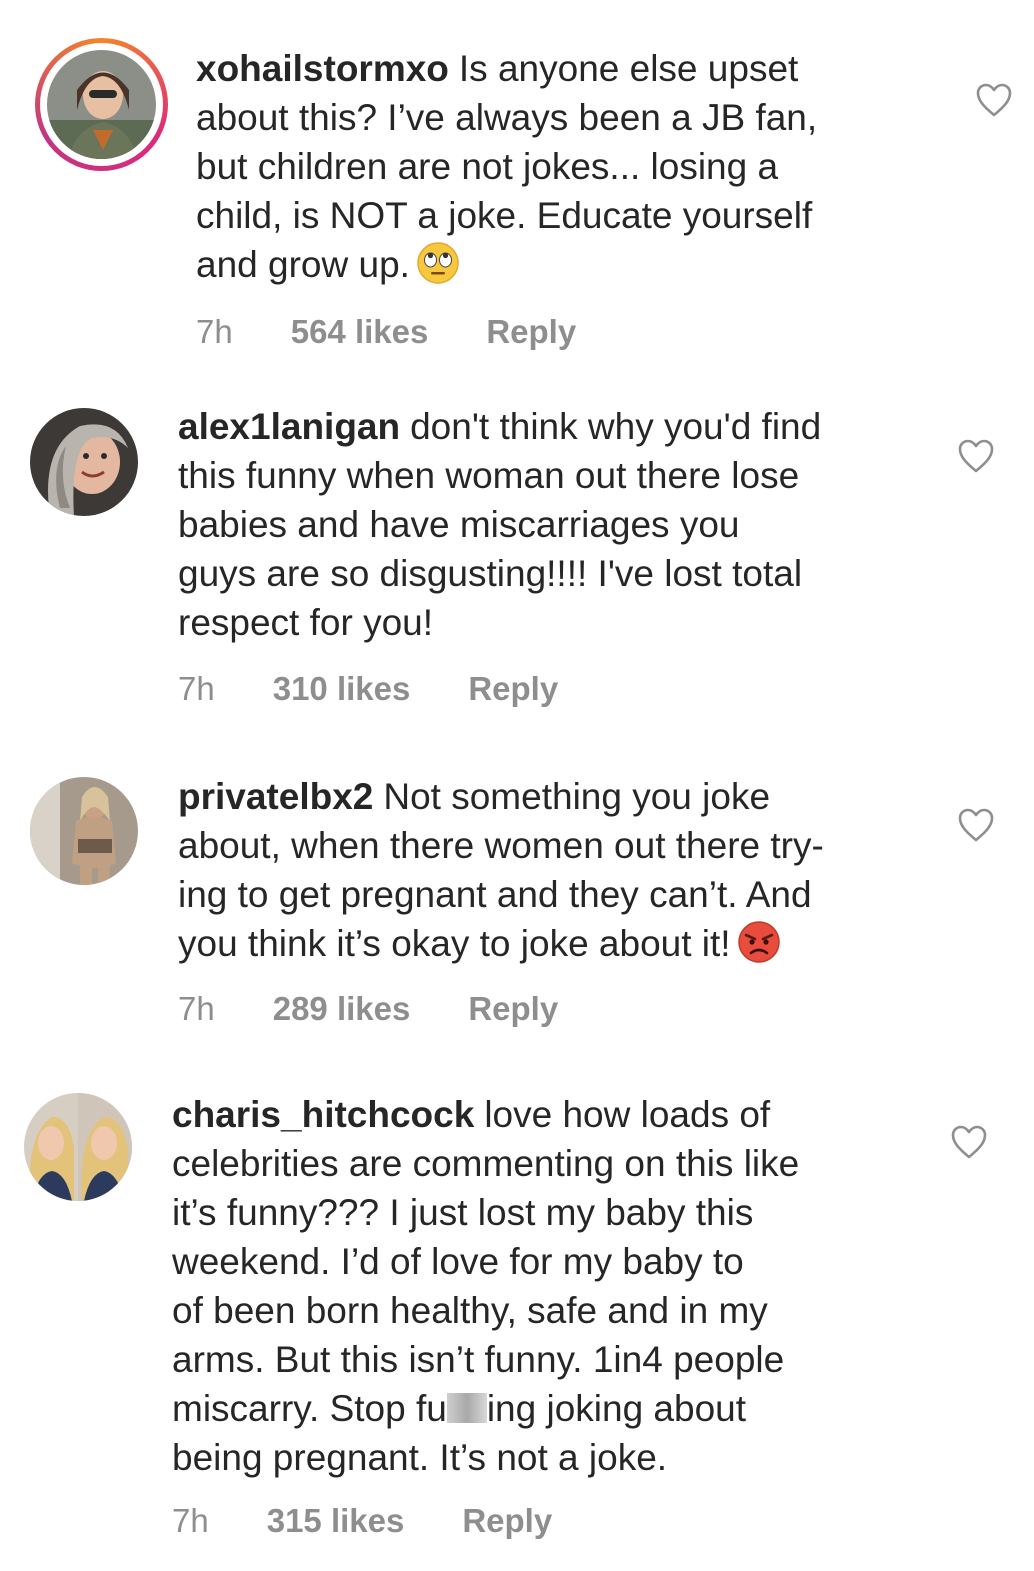 The width and height of the screenshot is (1034, 1571). Describe the element at coordinates (303, 264) in the screenshot. I see `comment-text-line: and grow up.` at that location.